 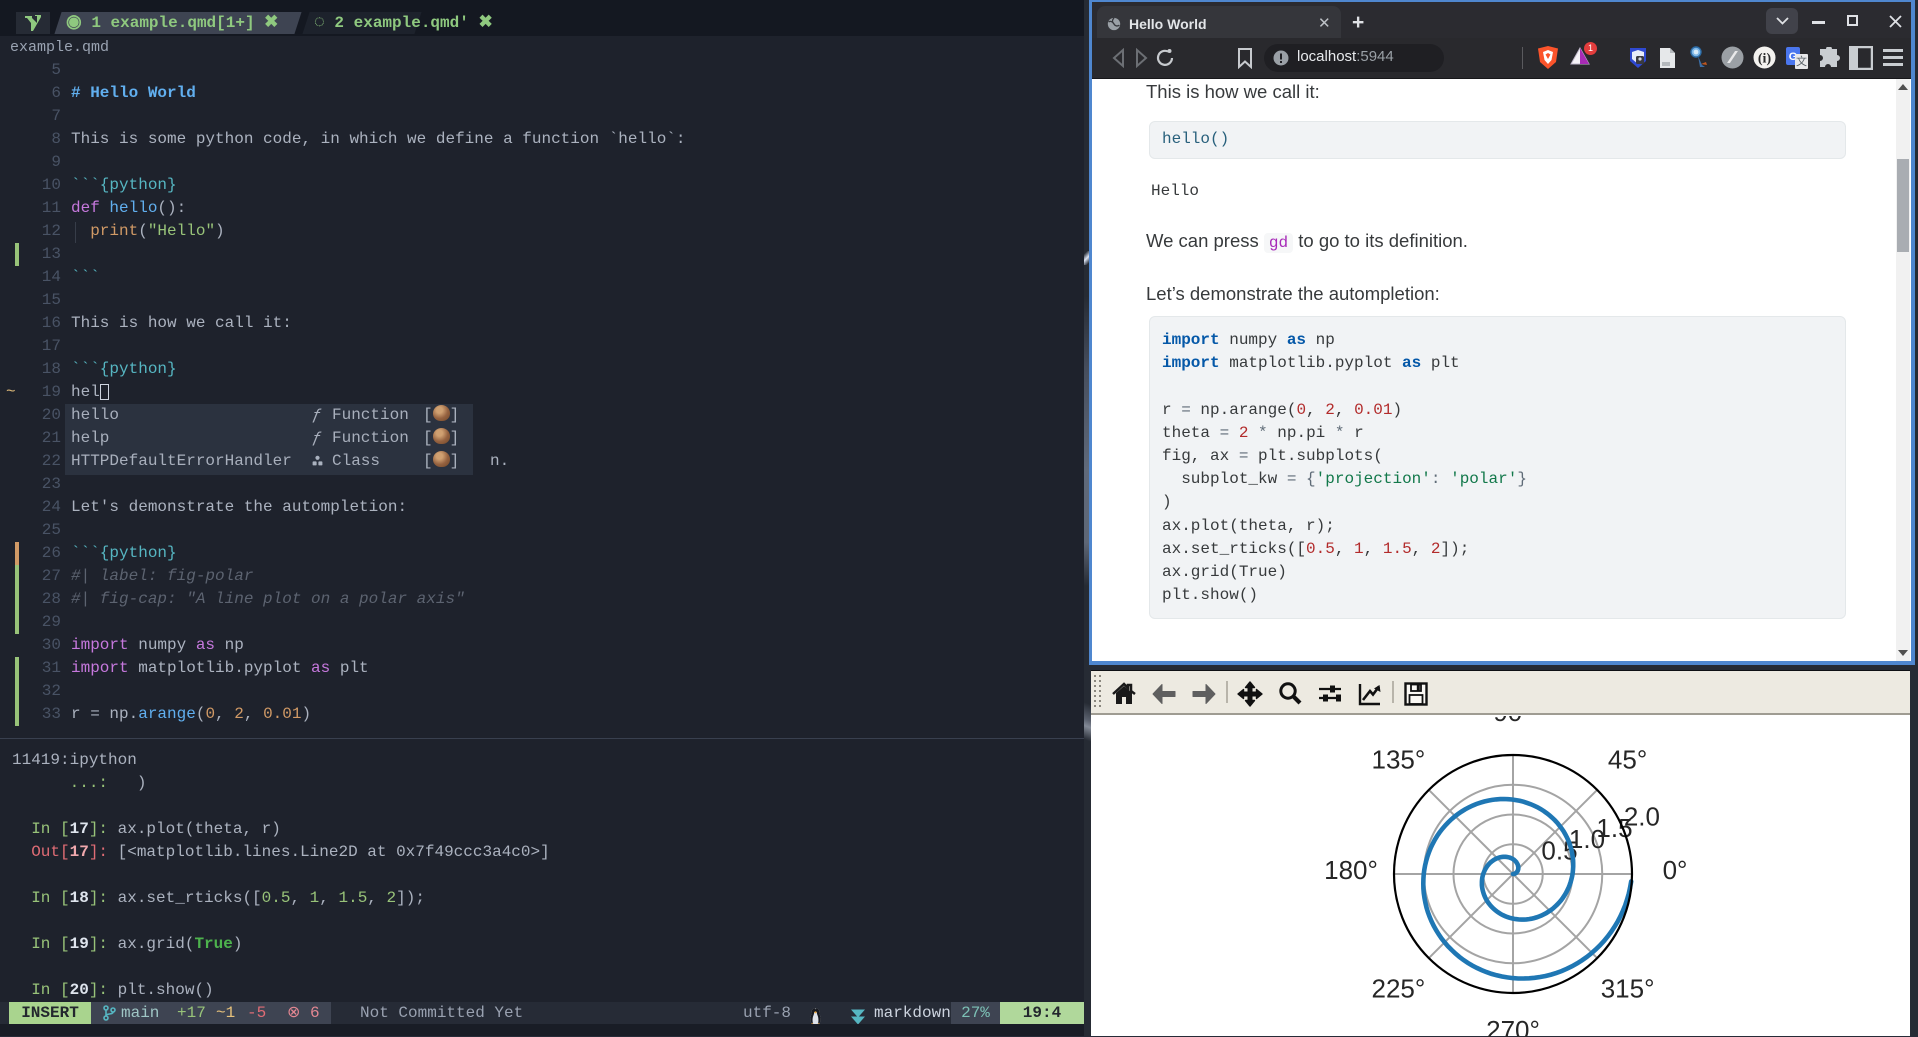 I want to click on svg-text: 0°, so click(x=1675, y=870).